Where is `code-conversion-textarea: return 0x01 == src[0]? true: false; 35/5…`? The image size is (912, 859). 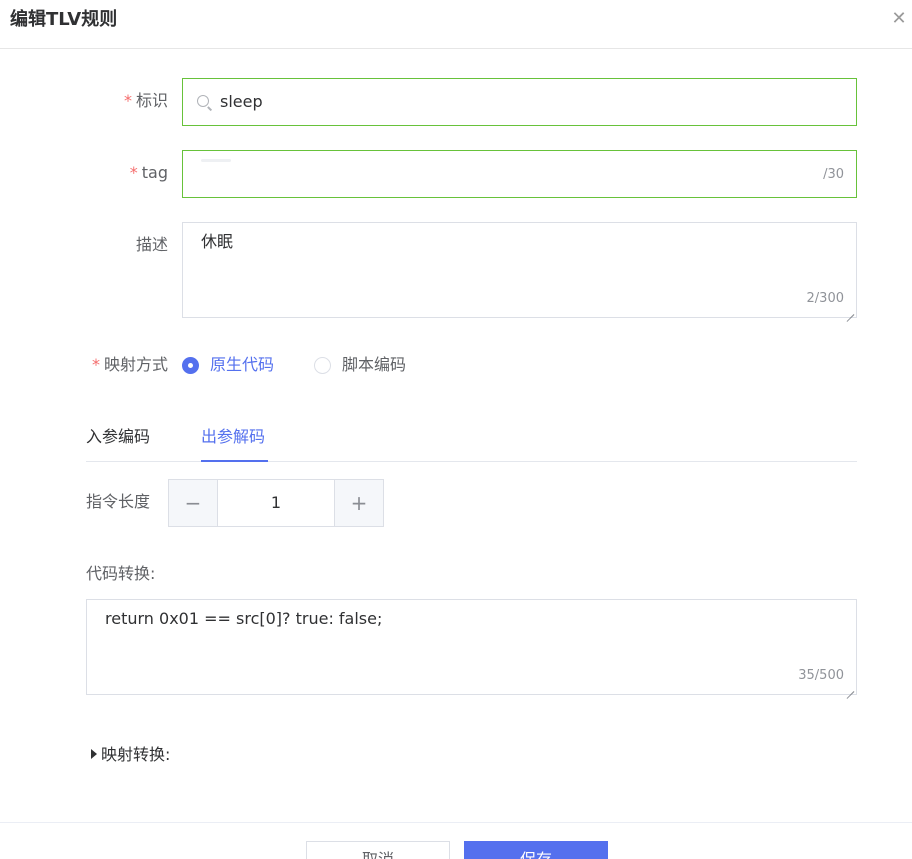
code-conversion-textarea: return 0x01 == src[0]? true: false; 35/5… is located at coordinates (471, 647).